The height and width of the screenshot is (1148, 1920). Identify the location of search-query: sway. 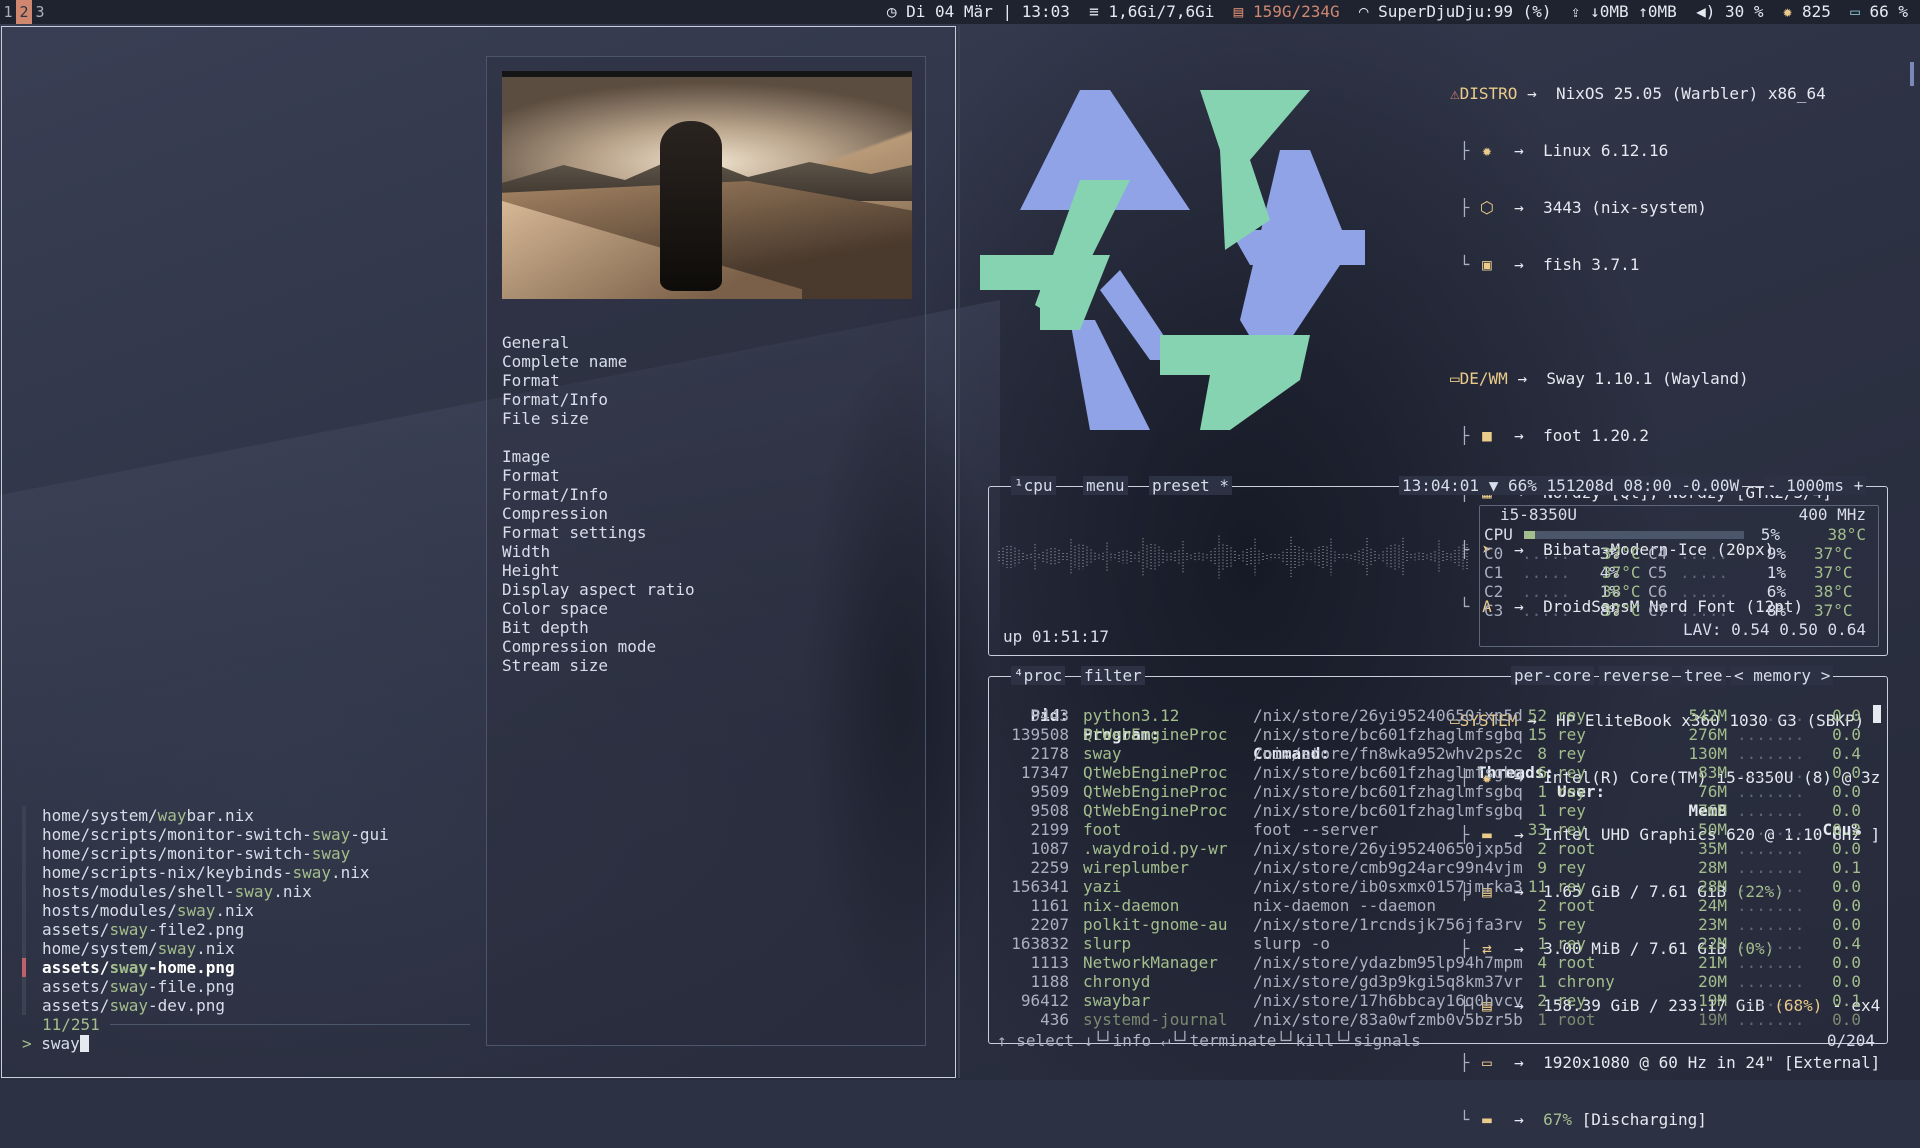
(60, 1043).